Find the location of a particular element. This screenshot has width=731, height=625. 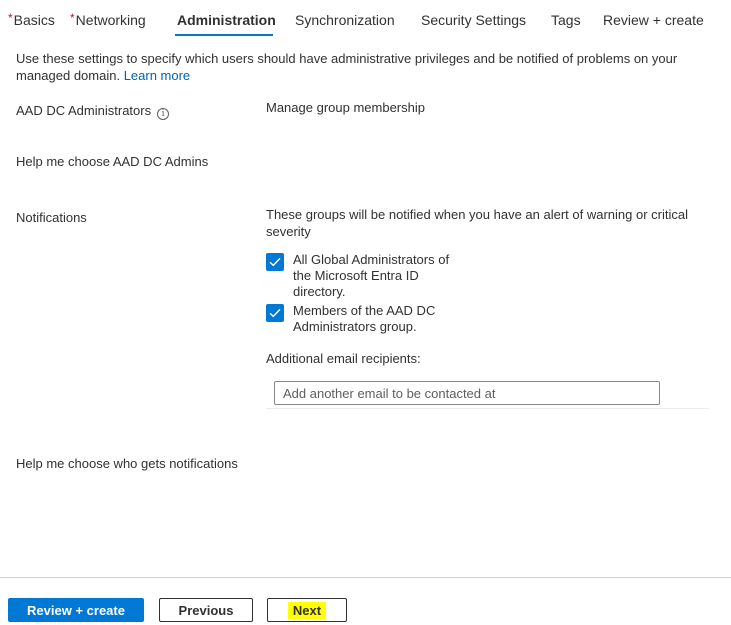

next-button-label: Next is located at coordinates (307, 610).